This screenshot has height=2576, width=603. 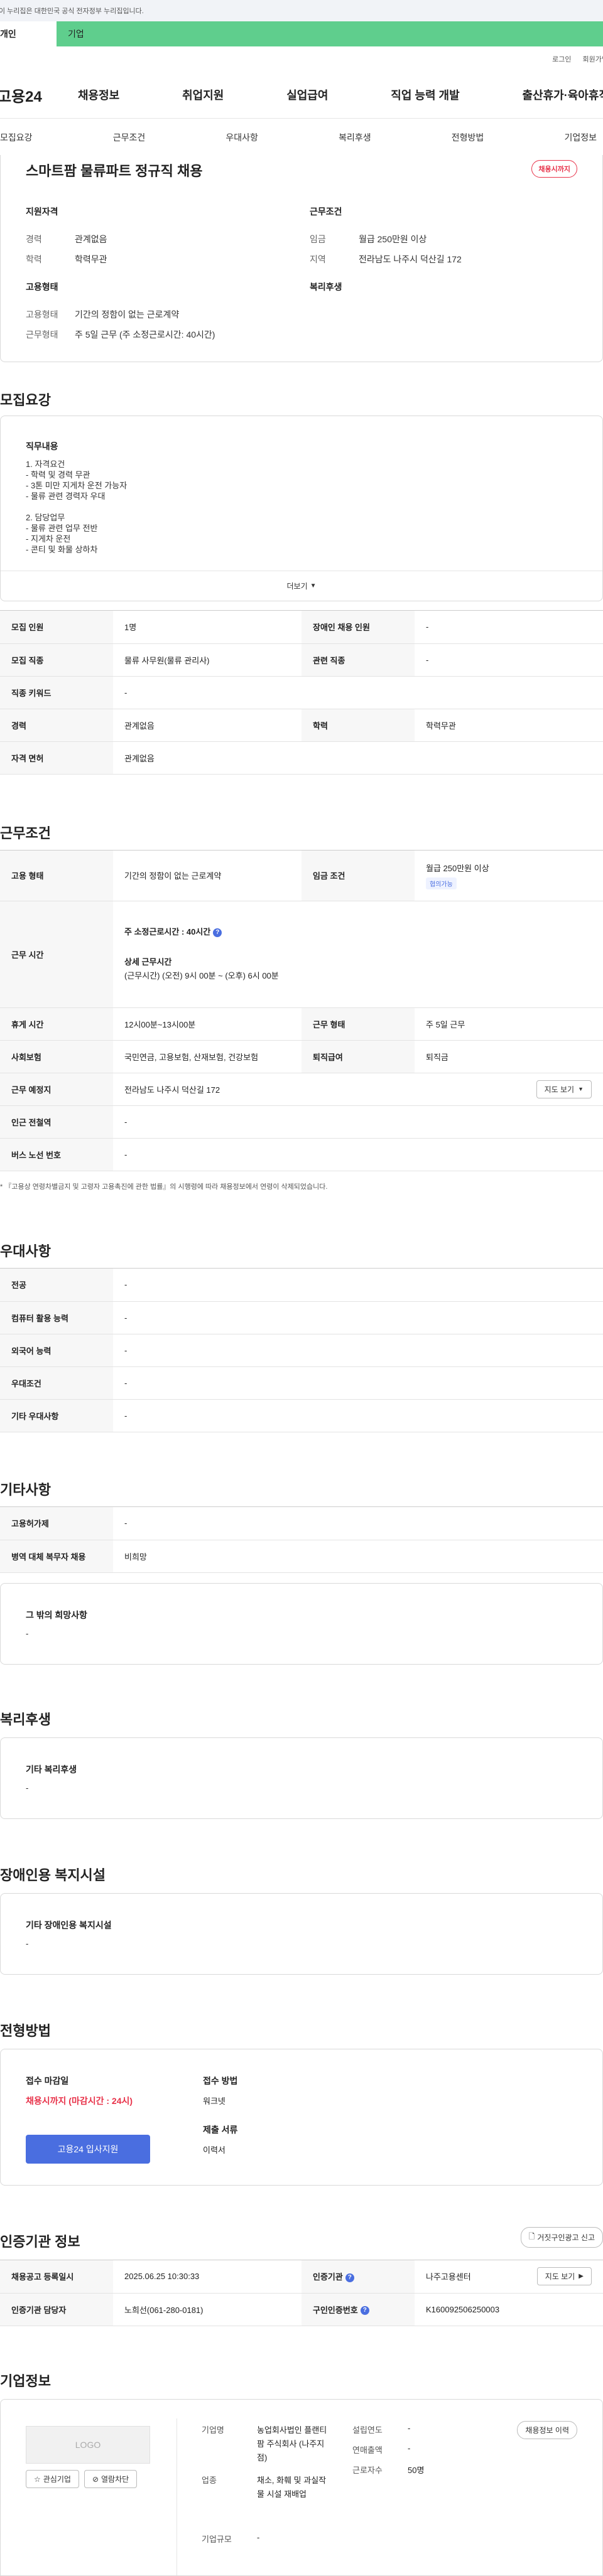 What do you see at coordinates (562, 2237) in the screenshot?
I see `report-fake-ad-button: 🗋 거짓구인광고 신고` at bounding box center [562, 2237].